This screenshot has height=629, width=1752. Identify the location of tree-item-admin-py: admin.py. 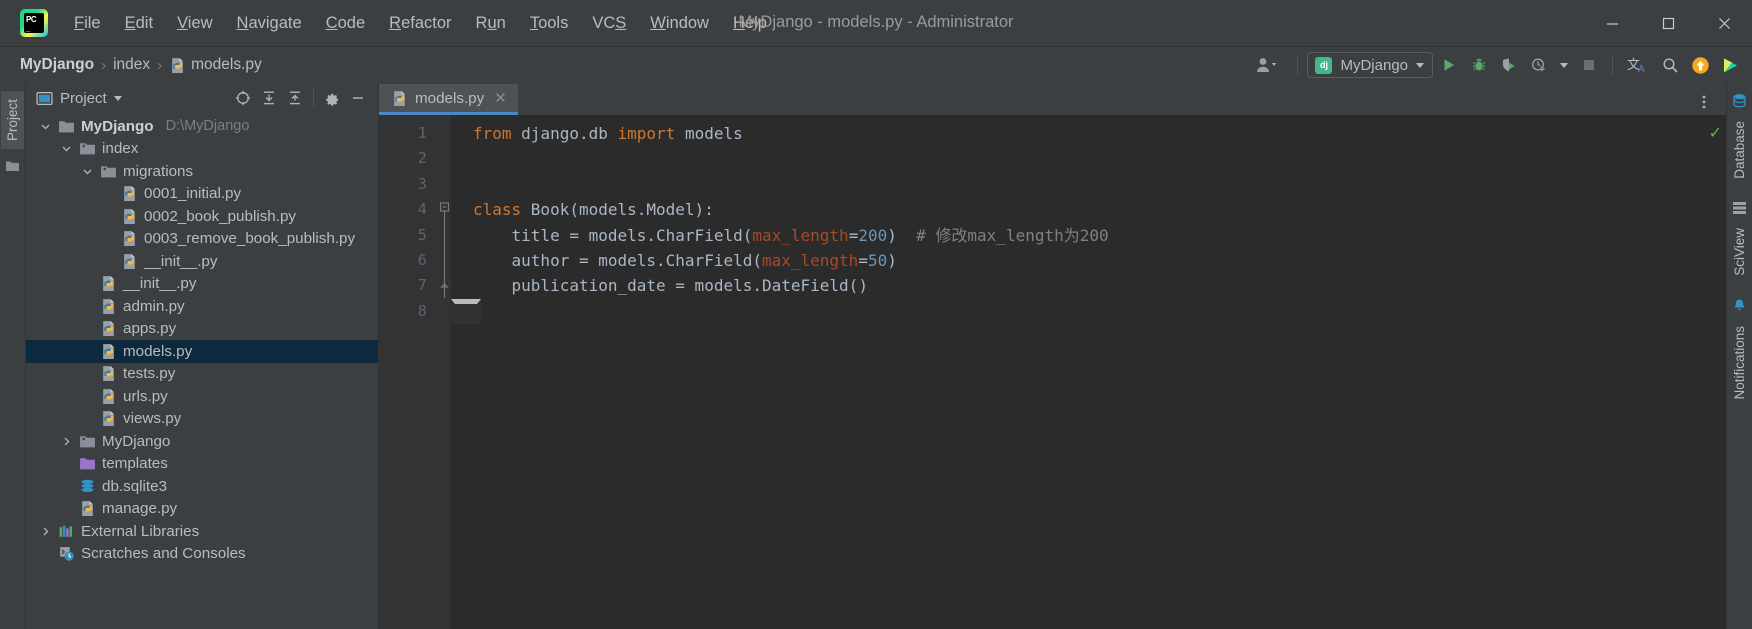
(202, 306).